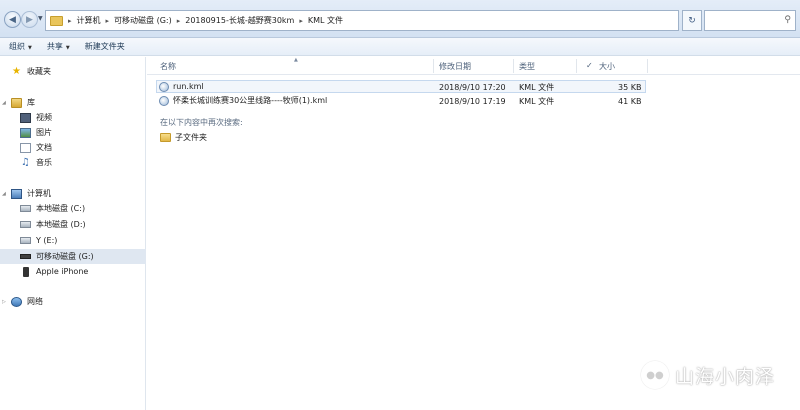 The image size is (800, 410). Describe the element at coordinates (455, 66) in the screenshot. I see `column-modified: 修改日期` at that location.